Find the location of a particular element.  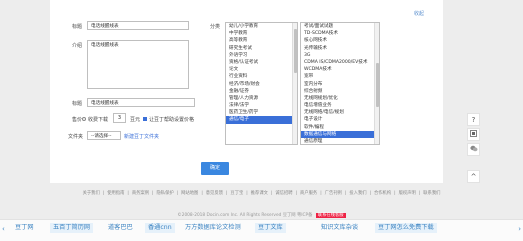

price-stepper: 3 is located at coordinates (119, 118).